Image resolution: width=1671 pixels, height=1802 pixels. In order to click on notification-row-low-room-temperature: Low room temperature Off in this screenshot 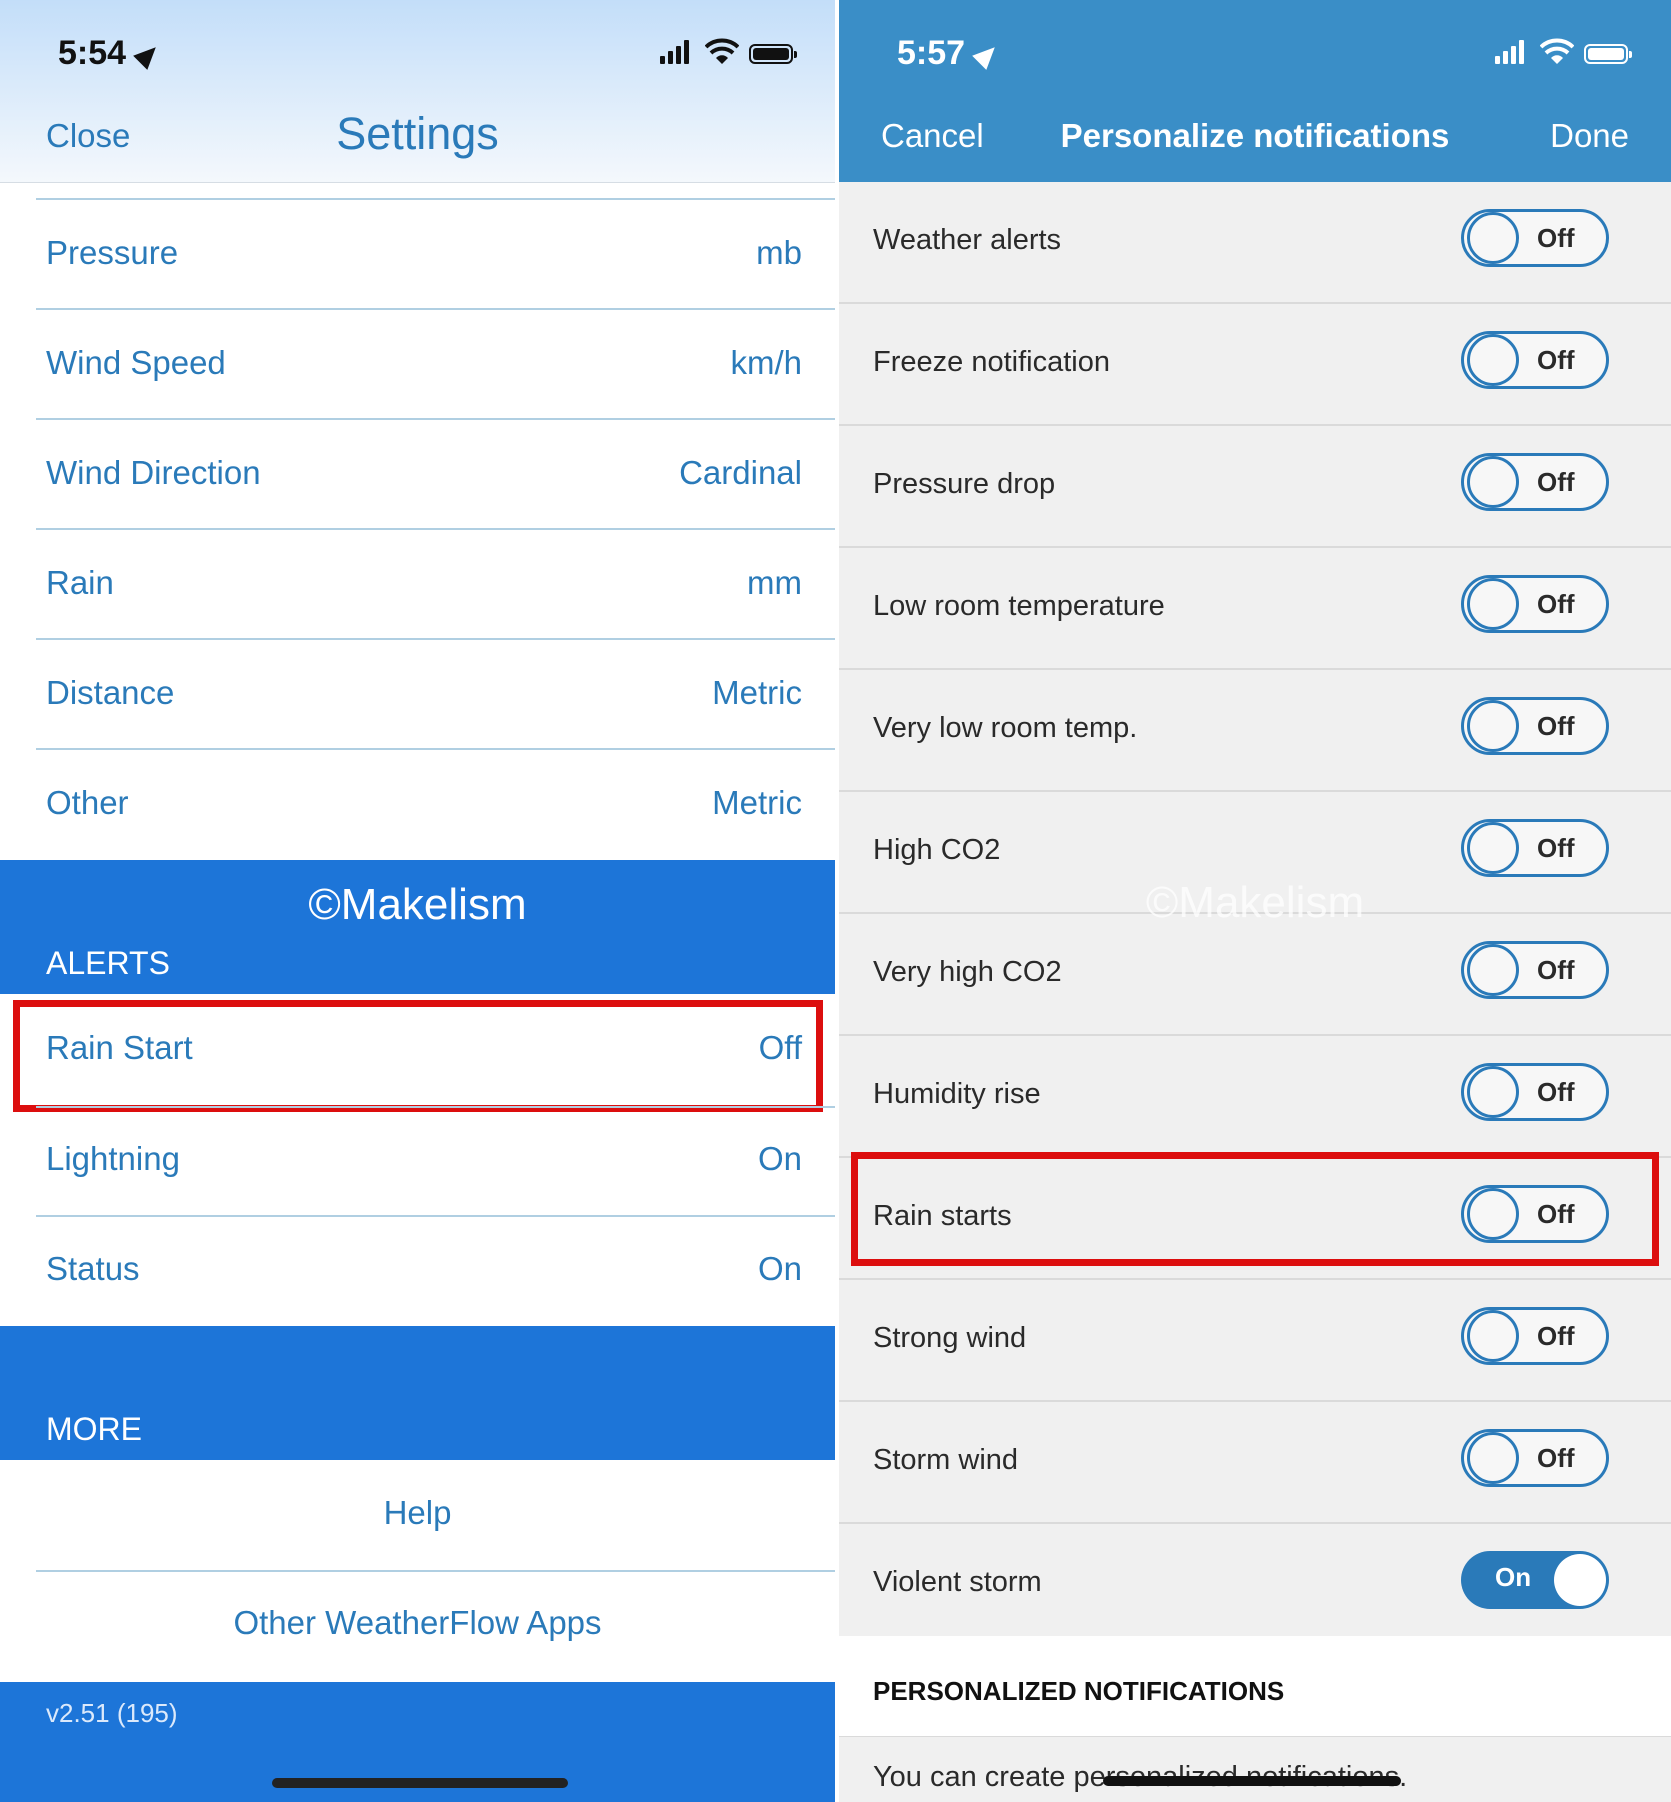, I will do `click(1255, 608)`.